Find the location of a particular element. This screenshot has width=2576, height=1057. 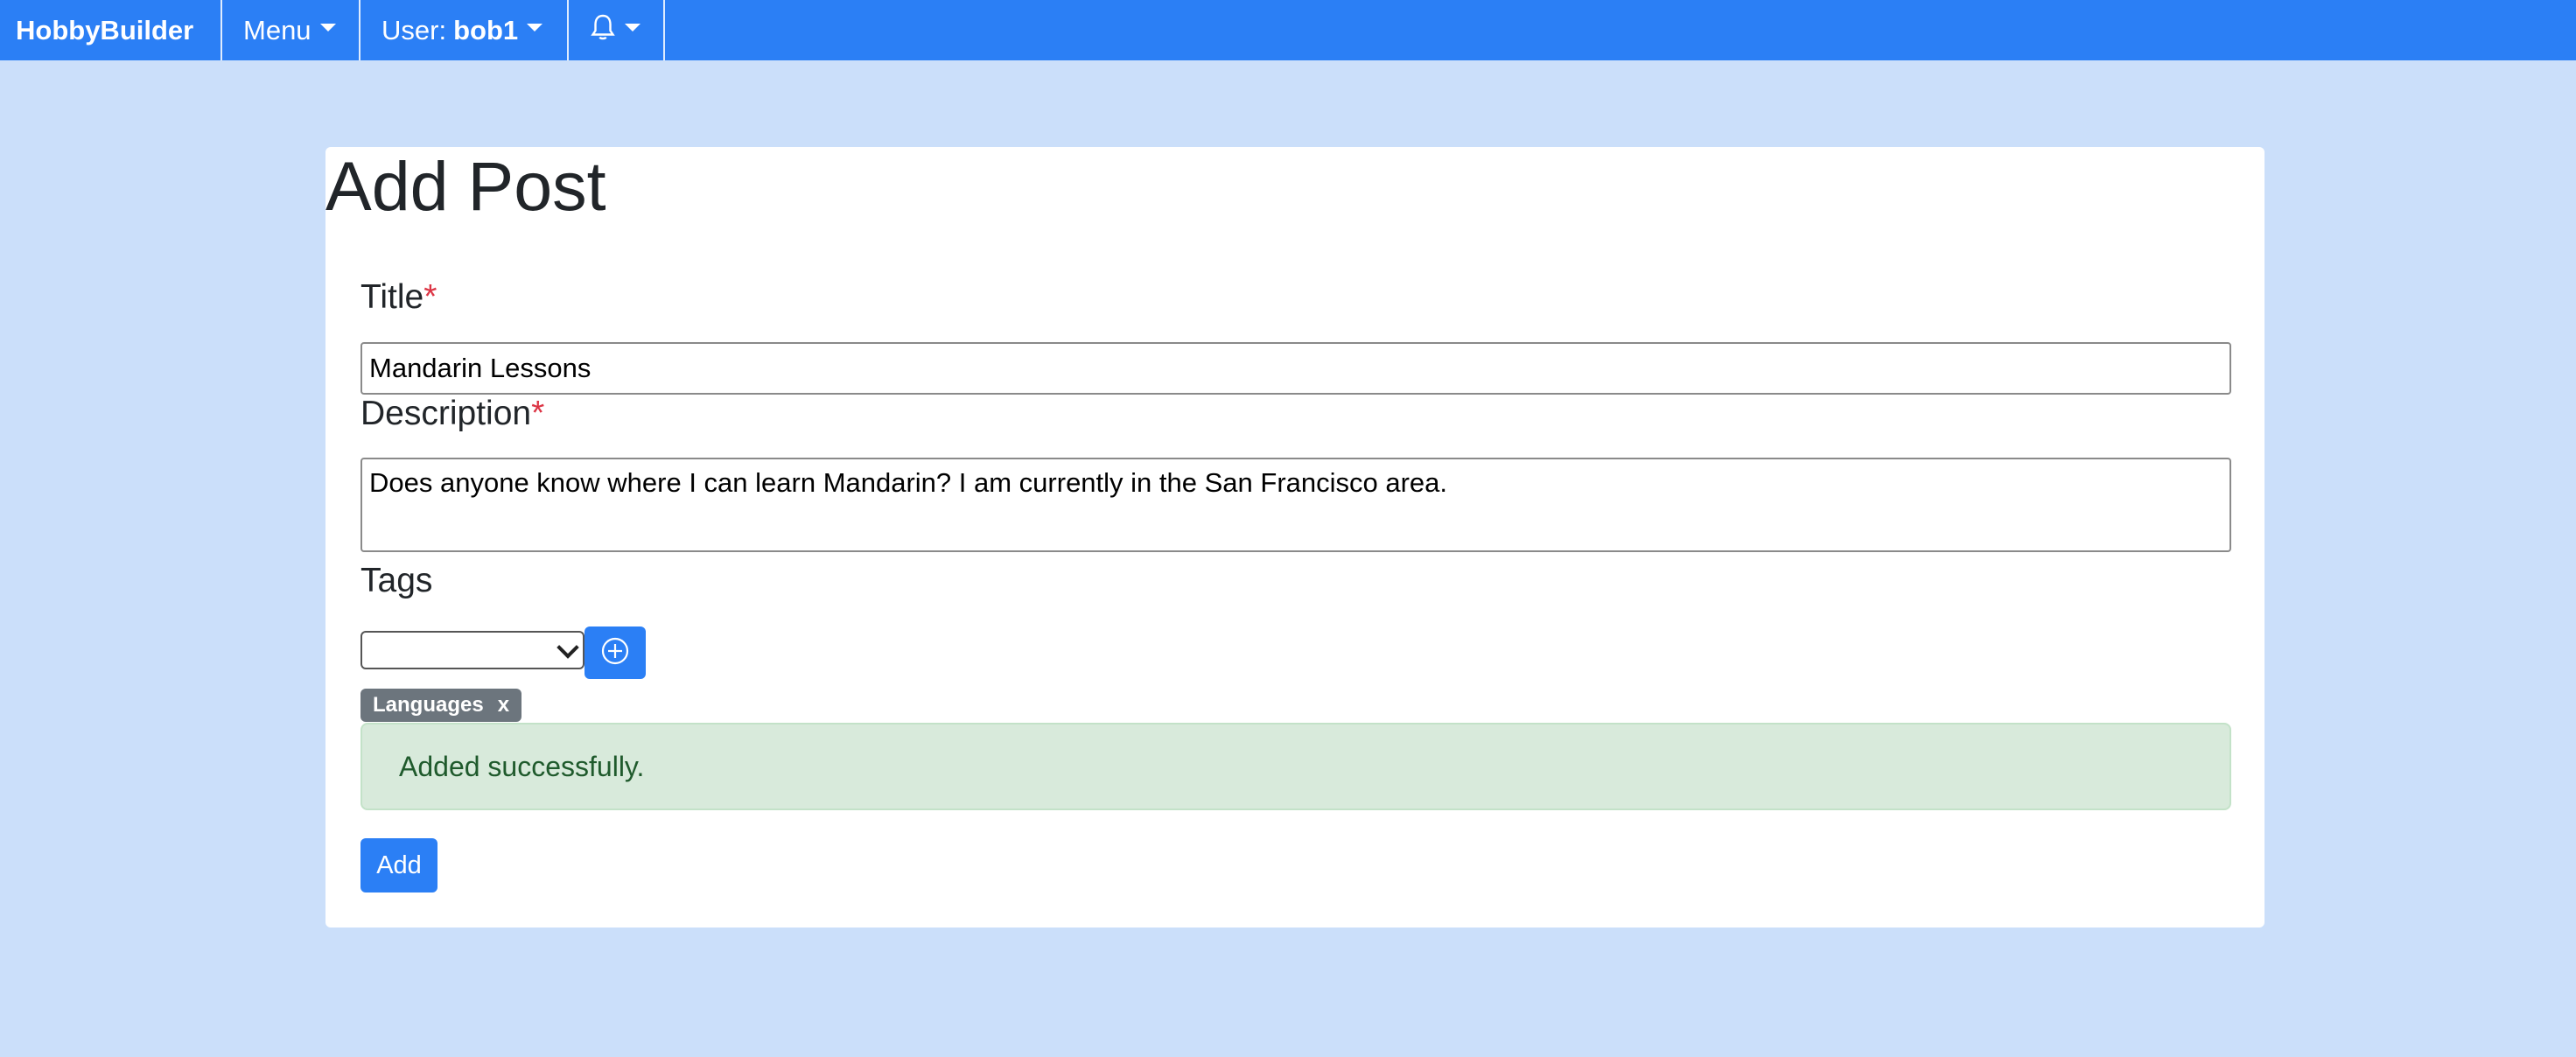

plus-circle-icon is located at coordinates (615, 653).